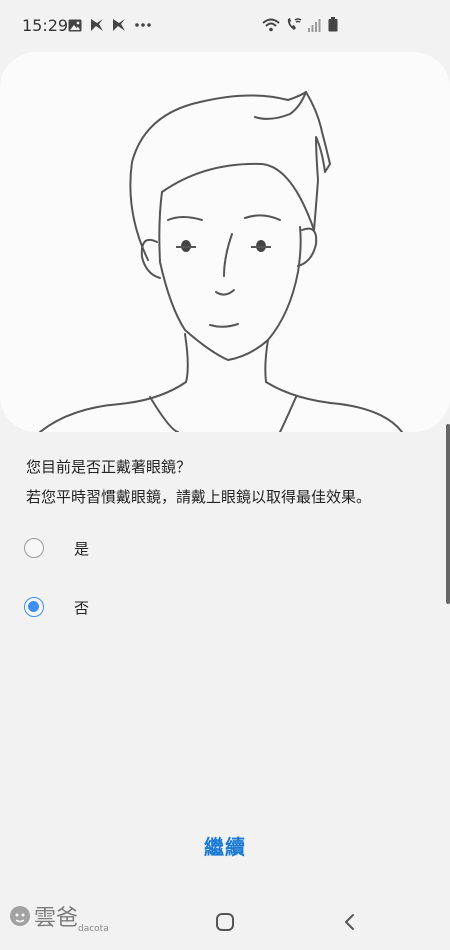 The height and width of the screenshot is (950, 450). What do you see at coordinates (97, 25) in the screenshot?
I see `app-notification-icon` at bounding box center [97, 25].